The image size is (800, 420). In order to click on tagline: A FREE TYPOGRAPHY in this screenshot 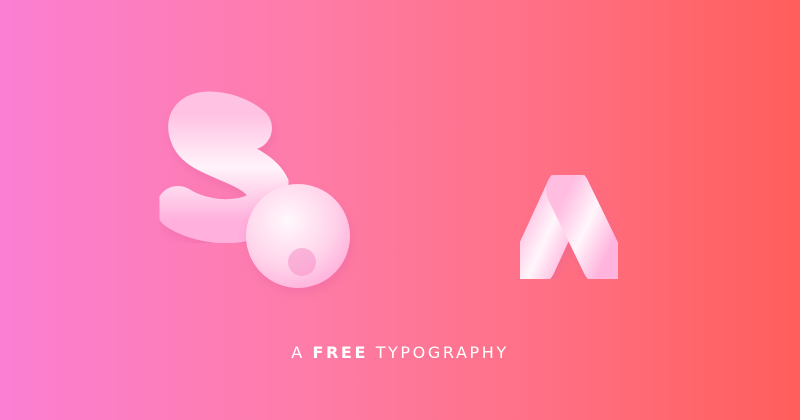, I will do `click(400, 353)`.